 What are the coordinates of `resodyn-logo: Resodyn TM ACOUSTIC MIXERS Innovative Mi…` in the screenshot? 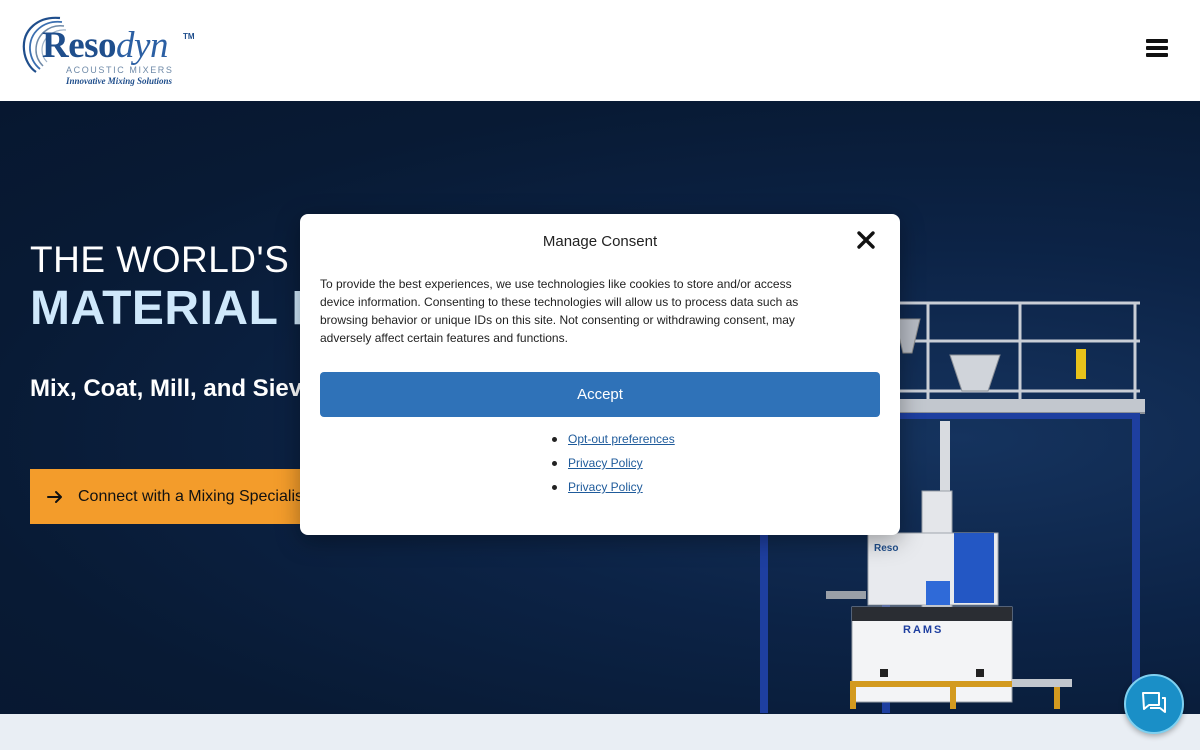 It's located at (110, 51).